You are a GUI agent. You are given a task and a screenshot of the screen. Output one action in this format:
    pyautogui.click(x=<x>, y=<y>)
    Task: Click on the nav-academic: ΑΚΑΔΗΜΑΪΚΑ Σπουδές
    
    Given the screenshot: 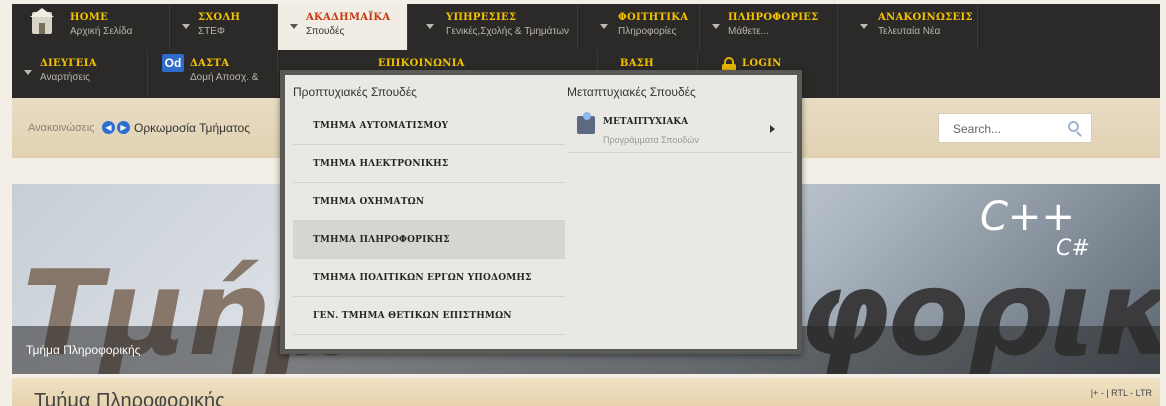 What is the action you would take?
    pyautogui.click(x=343, y=27)
    